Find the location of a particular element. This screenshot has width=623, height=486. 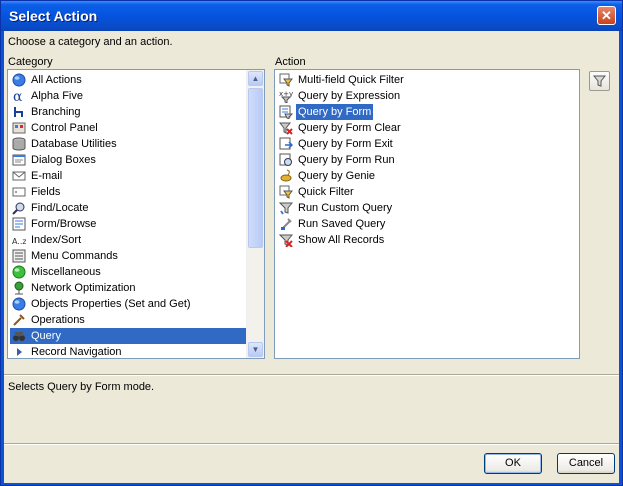

email-icon is located at coordinates (19, 176).